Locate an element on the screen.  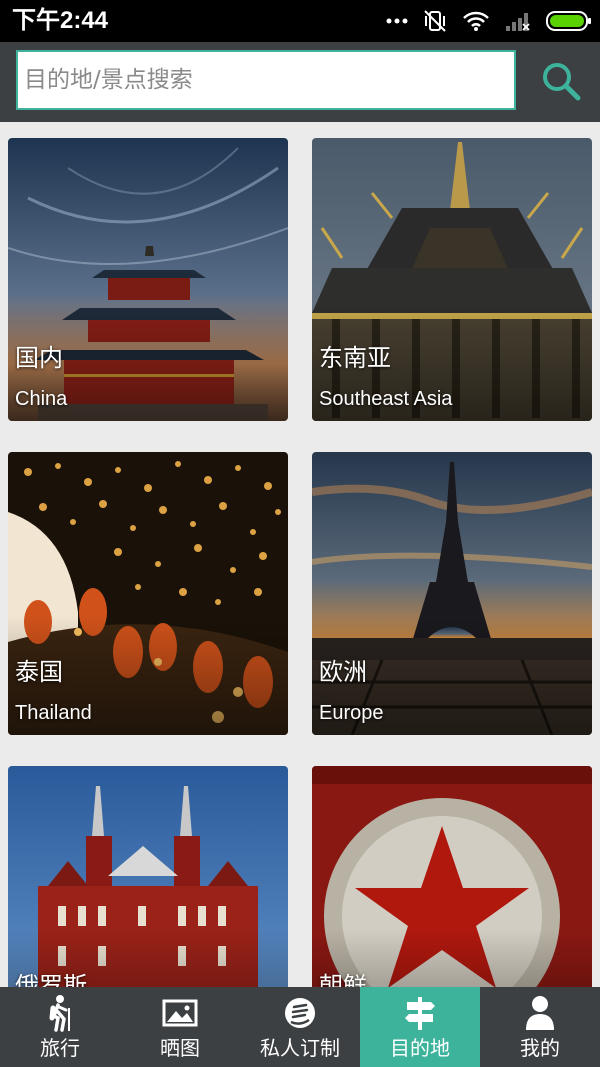
nav-item-destinations: 目的地 is located at coordinates (420, 1027).